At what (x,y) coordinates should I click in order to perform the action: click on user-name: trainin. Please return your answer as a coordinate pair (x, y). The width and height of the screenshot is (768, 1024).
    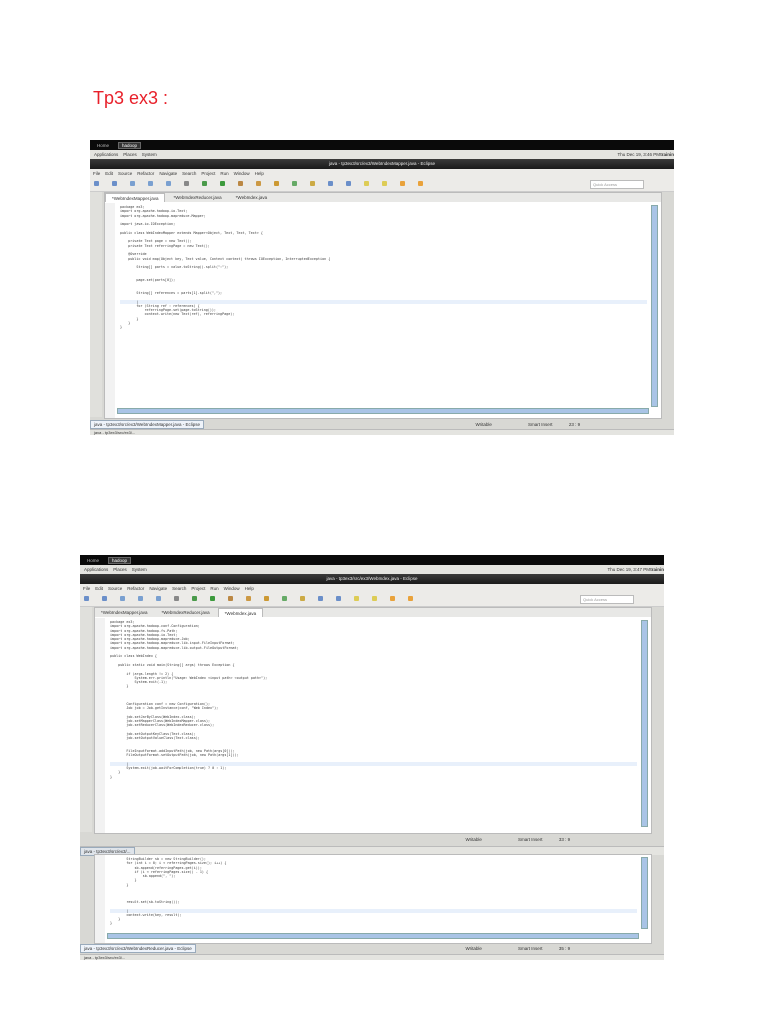
    Looking at the image, I should click on (657, 569).